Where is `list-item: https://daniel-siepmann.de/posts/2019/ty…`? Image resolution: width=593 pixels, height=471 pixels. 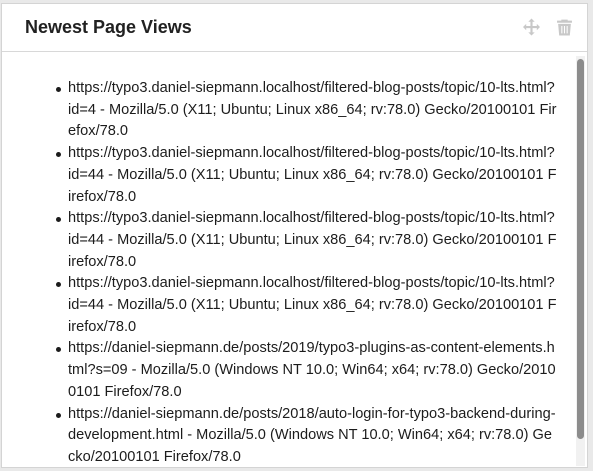
list-item: https://daniel-siepmann.de/posts/2019/ty… is located at coordinates (306, 370).